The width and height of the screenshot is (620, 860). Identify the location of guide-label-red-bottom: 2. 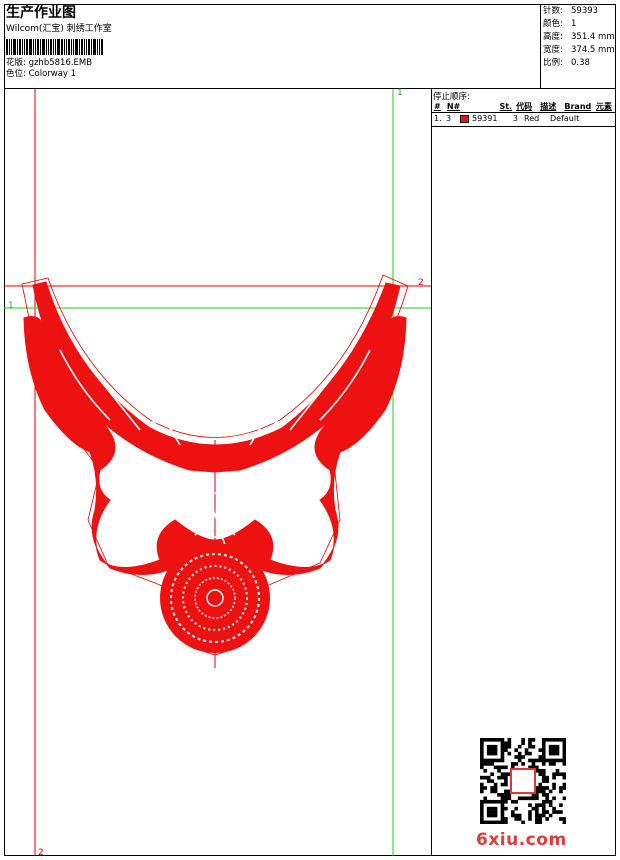
(41, 853).